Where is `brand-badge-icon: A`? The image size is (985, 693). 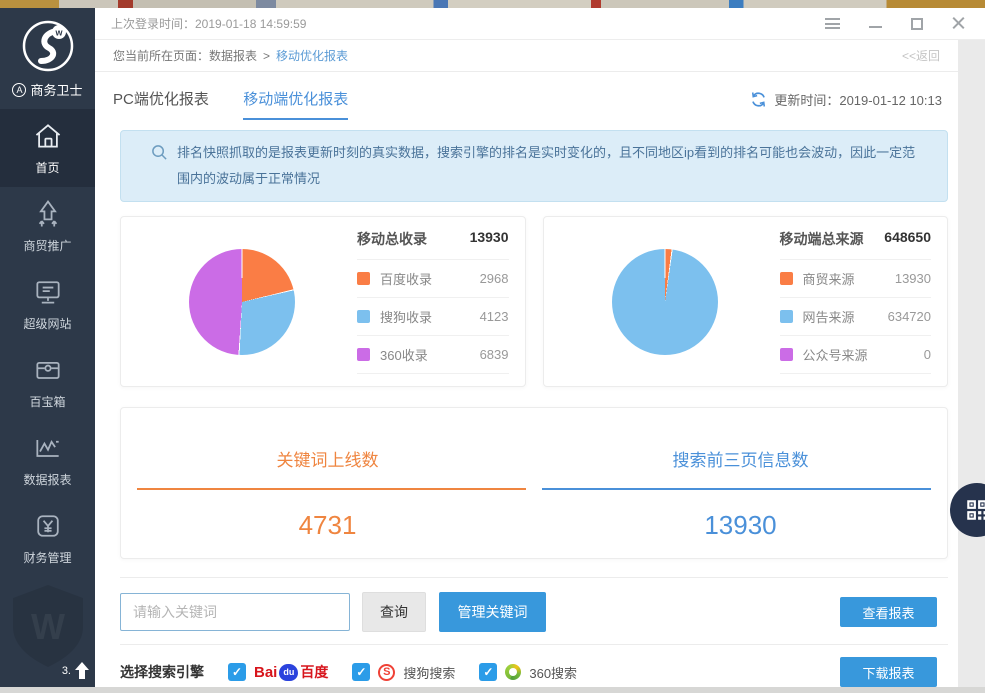 brand-badge-icon: A is located at coordinates (19, 89).